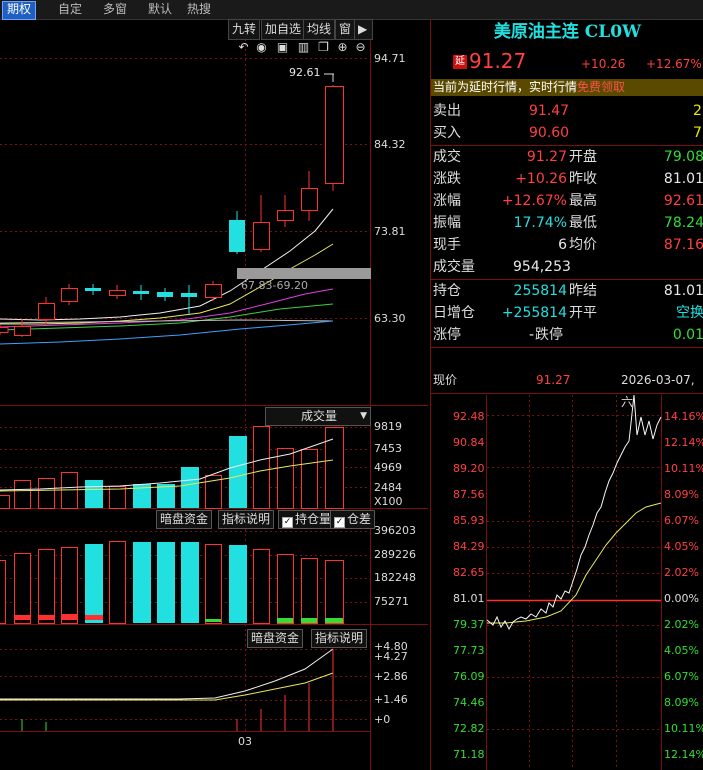 This screenshot has width=703, height=770. What do you see at coordinates (388, 426) in the screenshot?
I see `volume-ytick: 9819` at bounding box center [388, 426].